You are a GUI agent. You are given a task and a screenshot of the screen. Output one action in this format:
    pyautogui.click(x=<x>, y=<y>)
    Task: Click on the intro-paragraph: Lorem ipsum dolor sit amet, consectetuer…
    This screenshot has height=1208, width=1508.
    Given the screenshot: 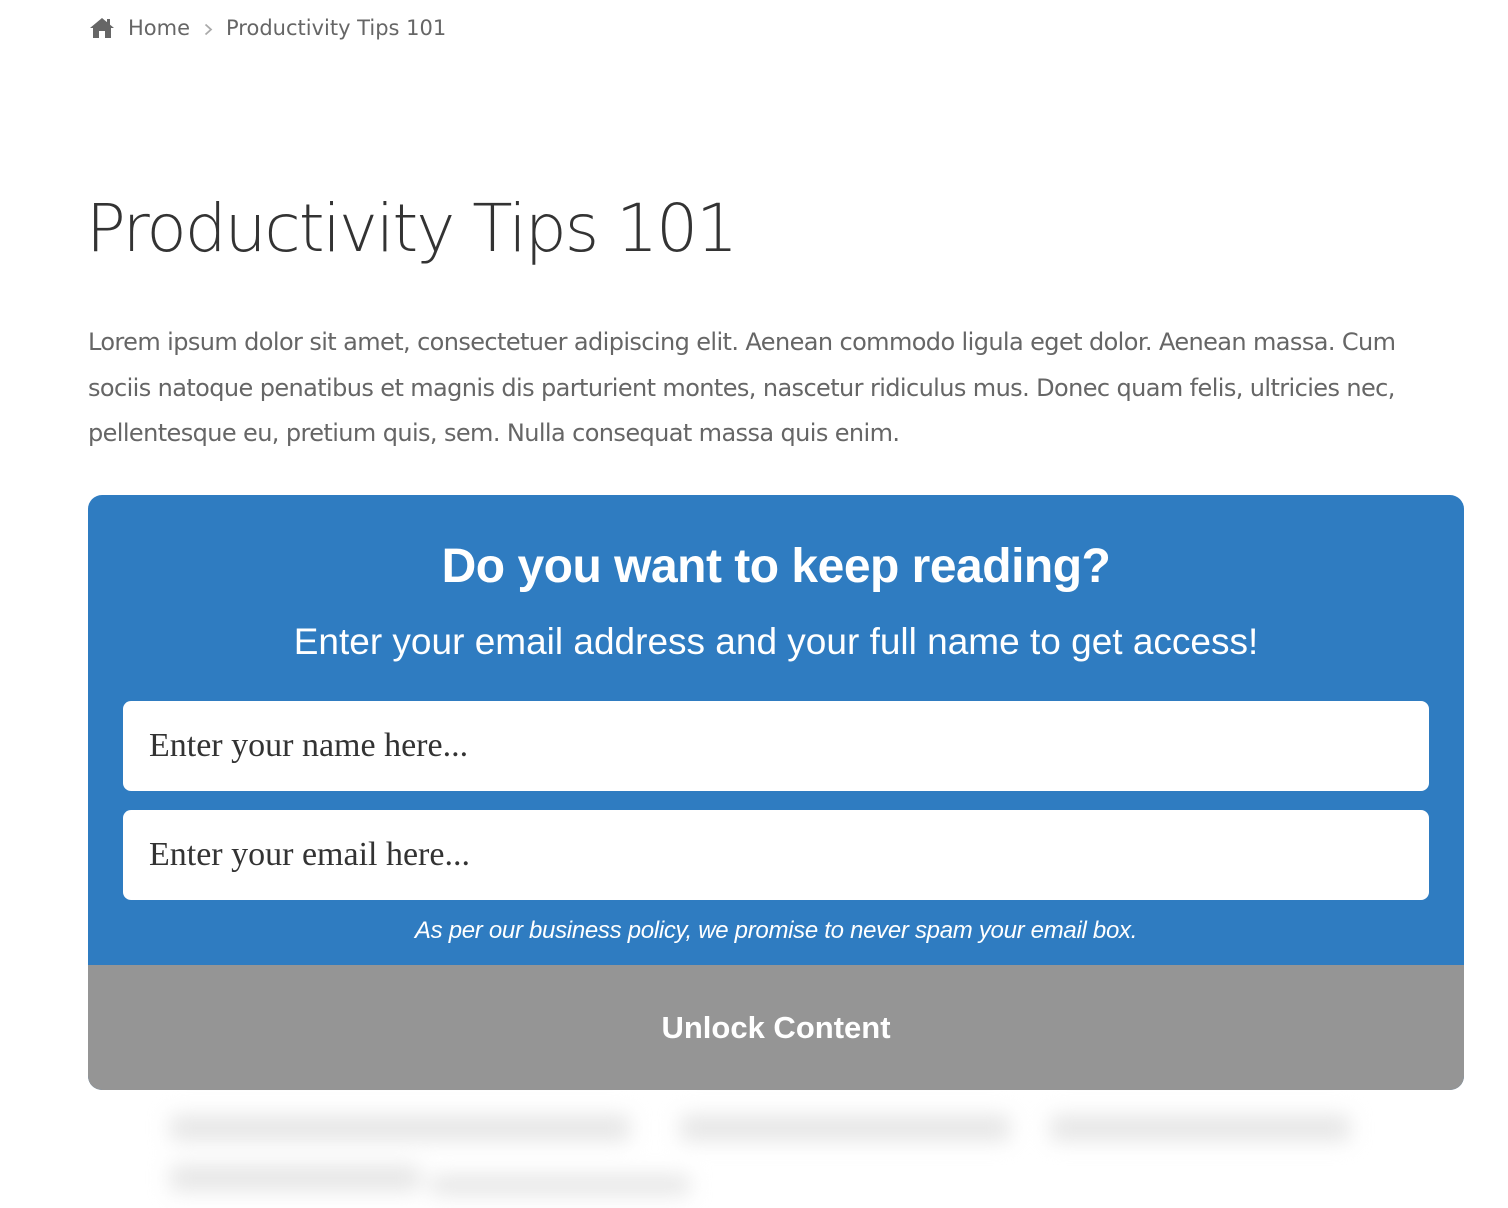 What is the action you would take?
    pyautogui.click(x=742, y=387)
    